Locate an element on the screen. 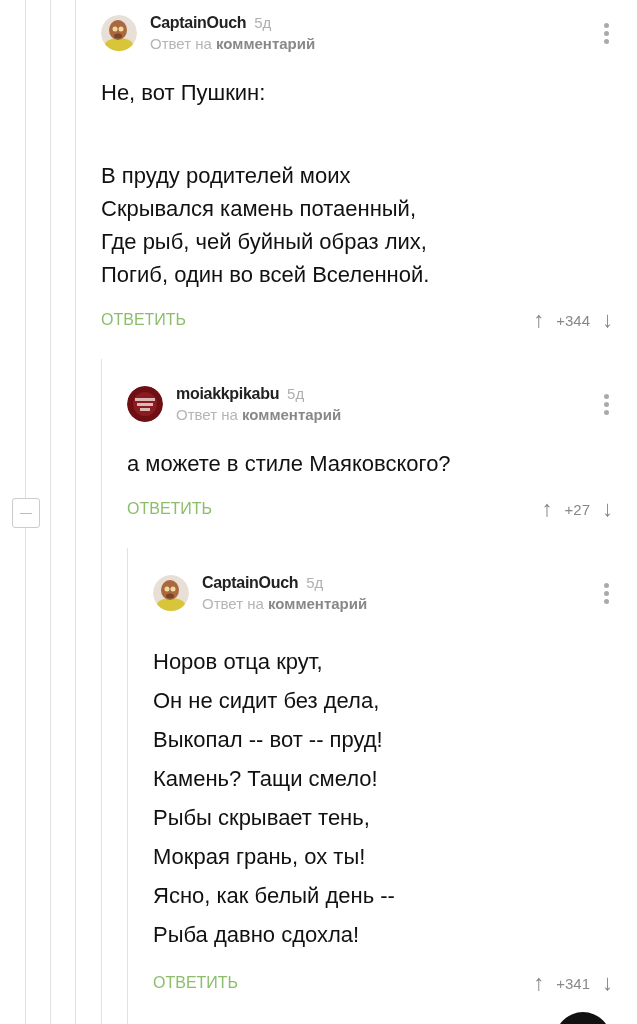 Image resolution: width=637 pixels, height=1024 pixels. comment-text: Норов отца крут, is located at coordinates (238, 662).